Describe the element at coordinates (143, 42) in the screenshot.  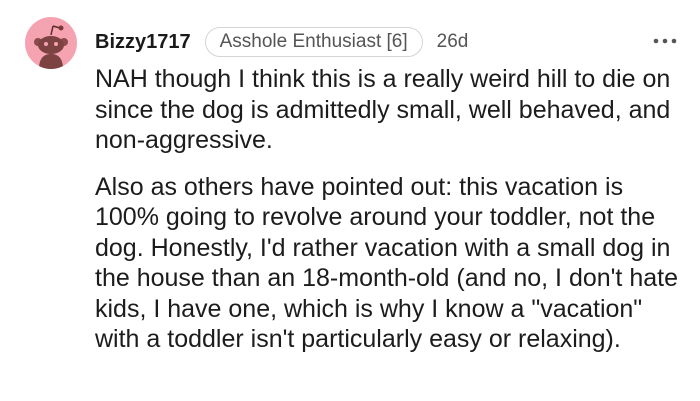
I see `username-link: Bizzy1717` at that location.